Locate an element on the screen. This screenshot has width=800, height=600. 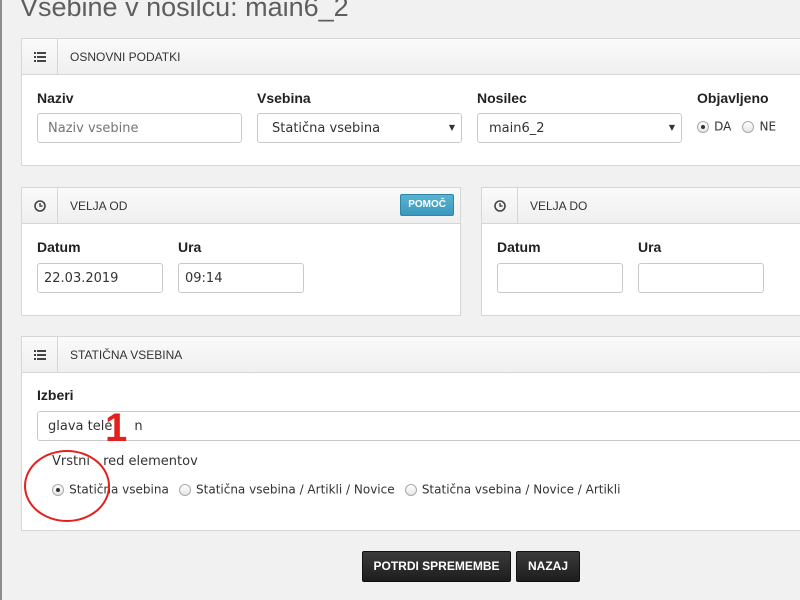
content-type-select: Statična vsebina ▼ is located at coordinates (359, 128).